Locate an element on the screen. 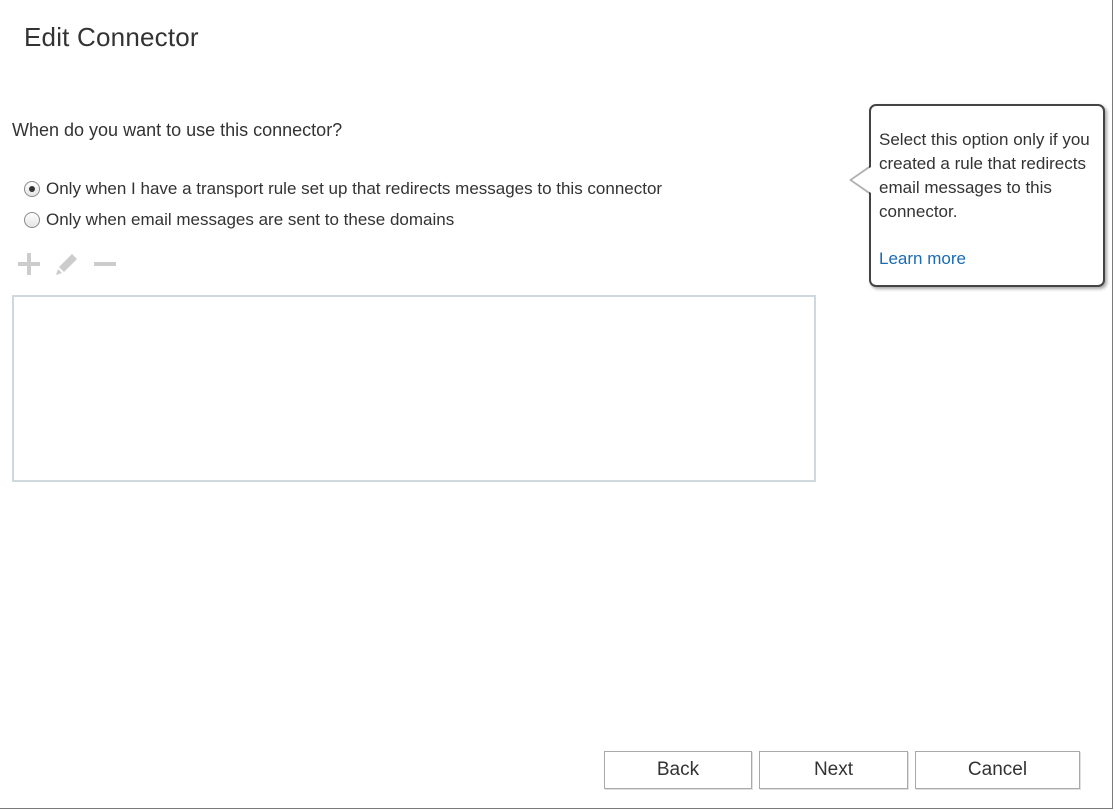 Image resolution: width=1115 pixels, height=811 pixels. edit-domain-button is located at coordinates (67, 264).